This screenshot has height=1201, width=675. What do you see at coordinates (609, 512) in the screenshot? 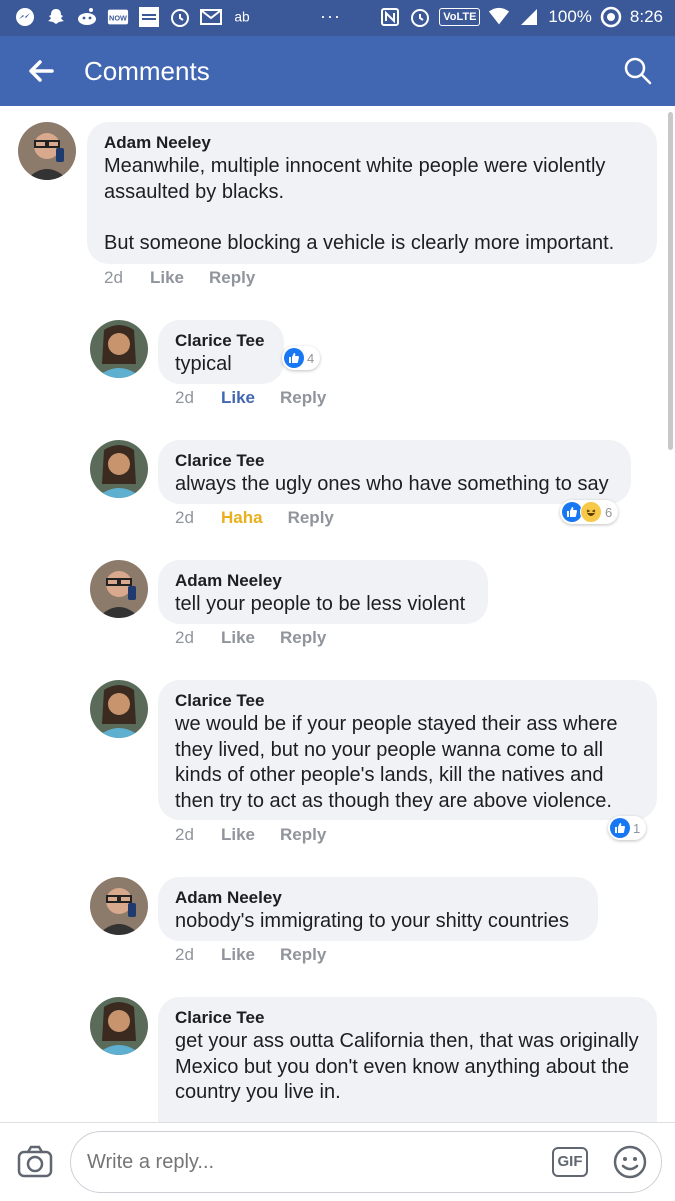
I see `reaction-count: 6` at bounding box center [609, 512].